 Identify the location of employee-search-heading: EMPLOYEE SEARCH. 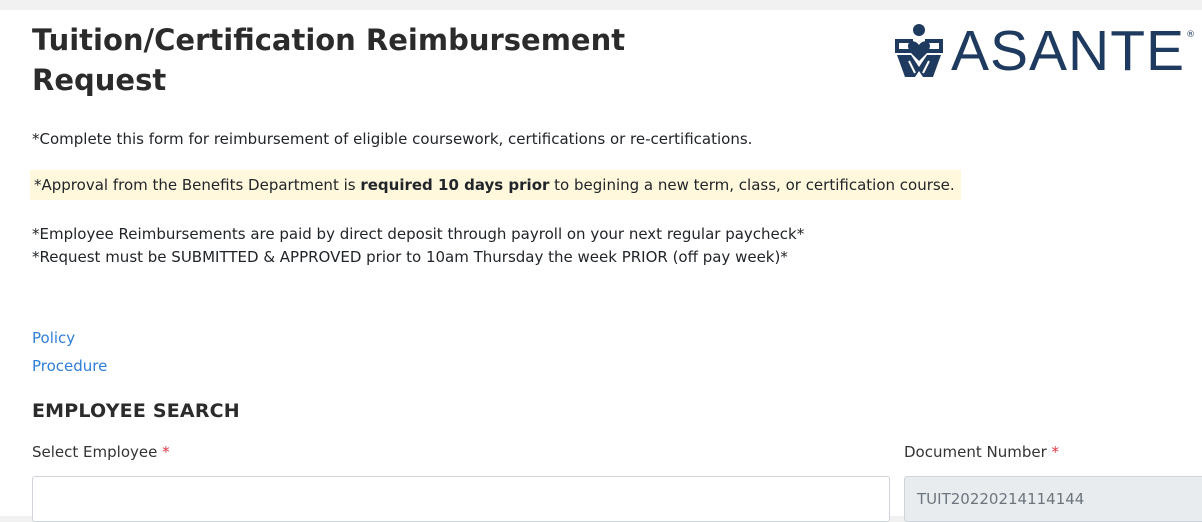
(136, 411).